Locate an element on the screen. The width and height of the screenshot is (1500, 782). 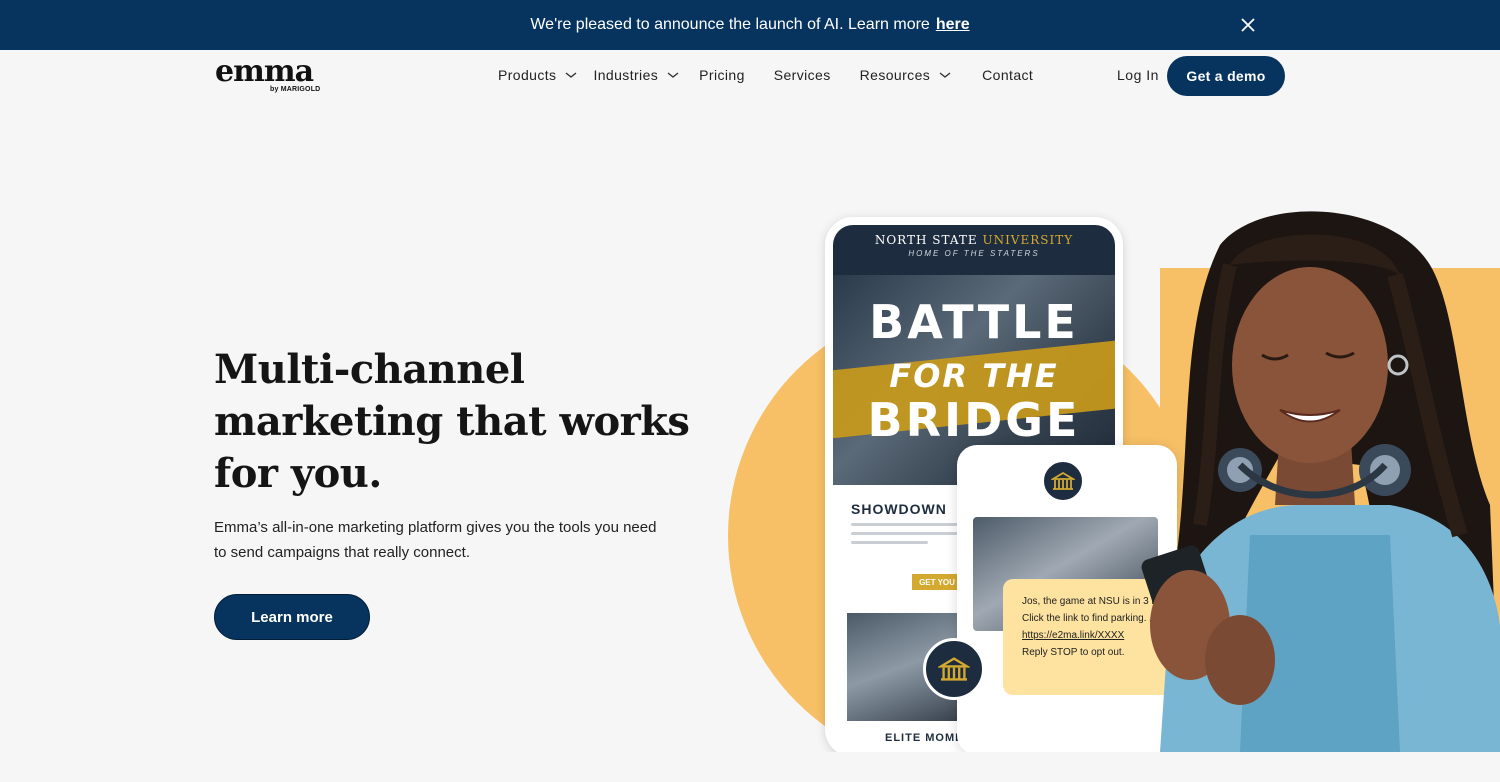
banner-line-2: FOR THE is located at coordinates (974, 376).